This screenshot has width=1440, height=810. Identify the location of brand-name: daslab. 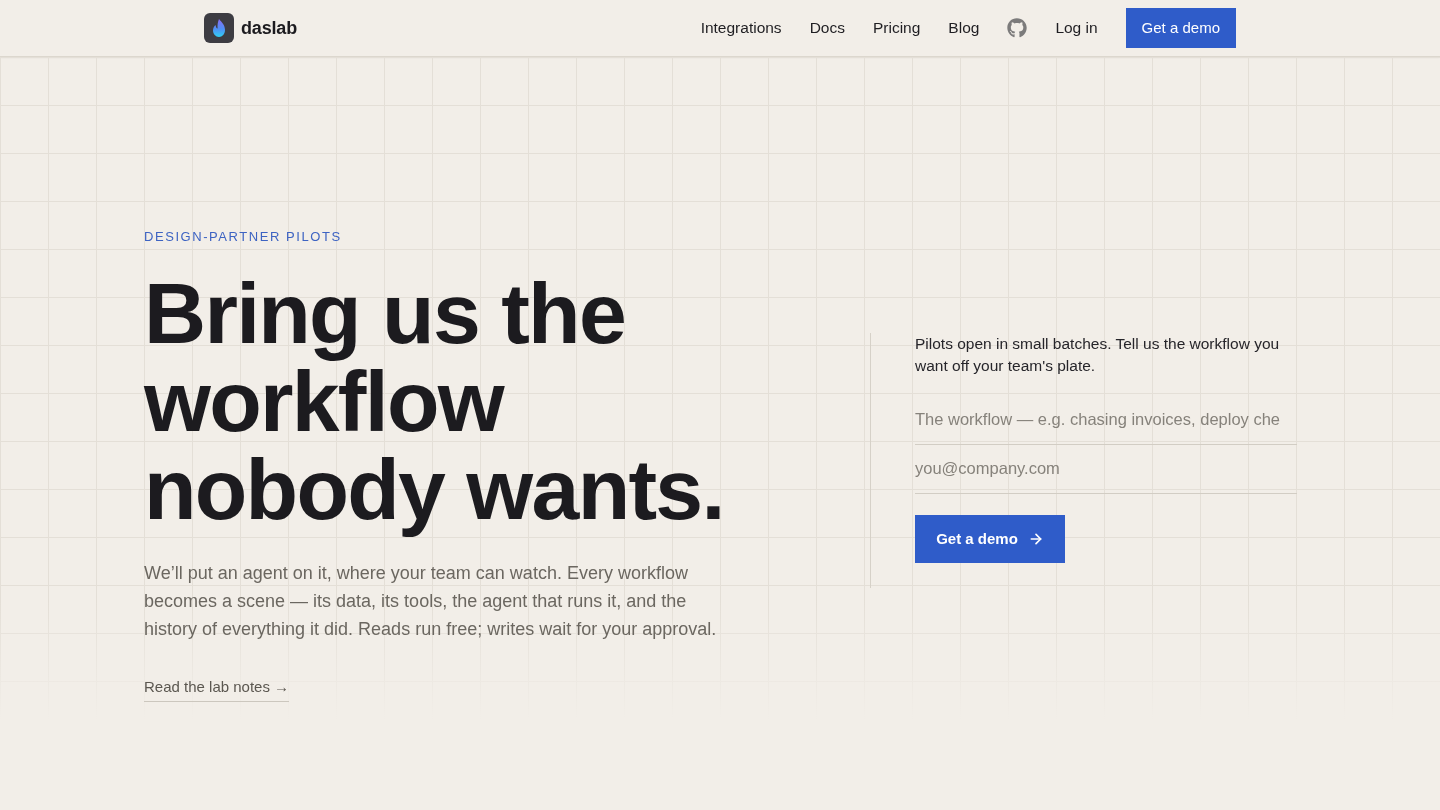
(269, 28).